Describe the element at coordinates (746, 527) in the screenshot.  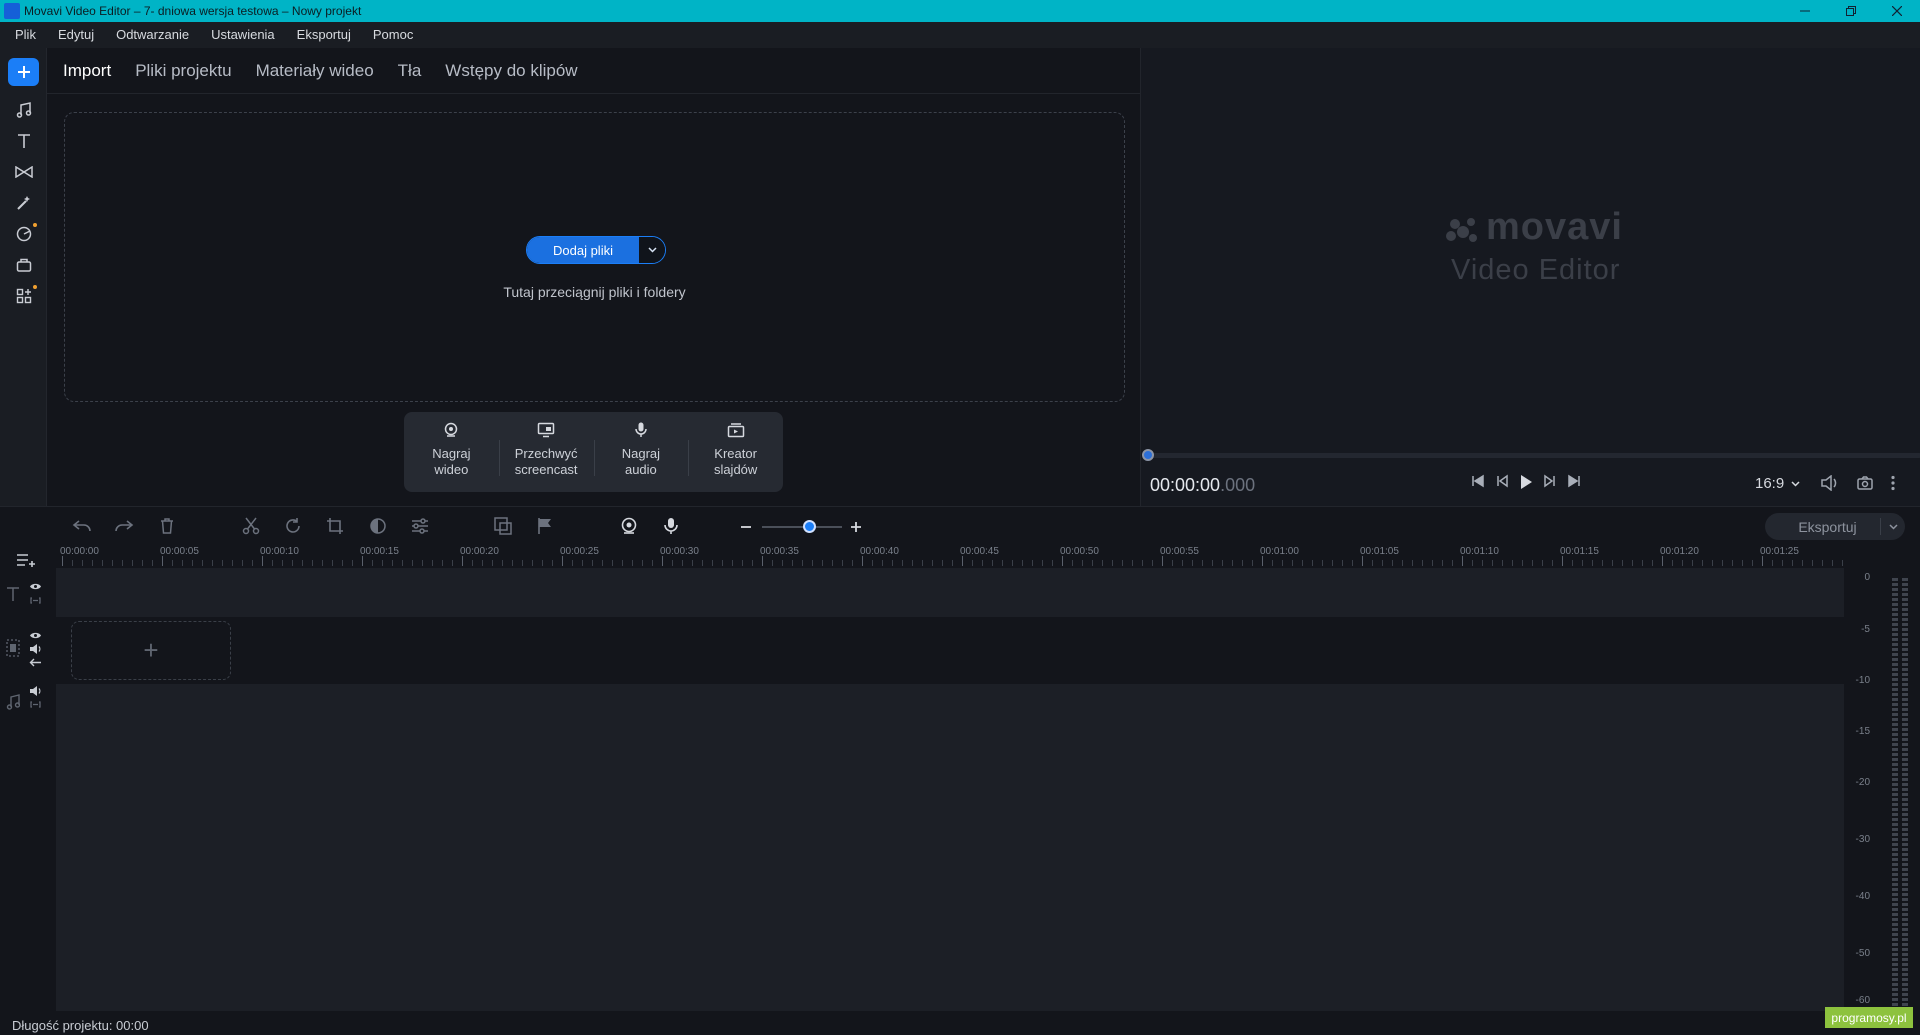
I see `zoom-out-icon` at that location.